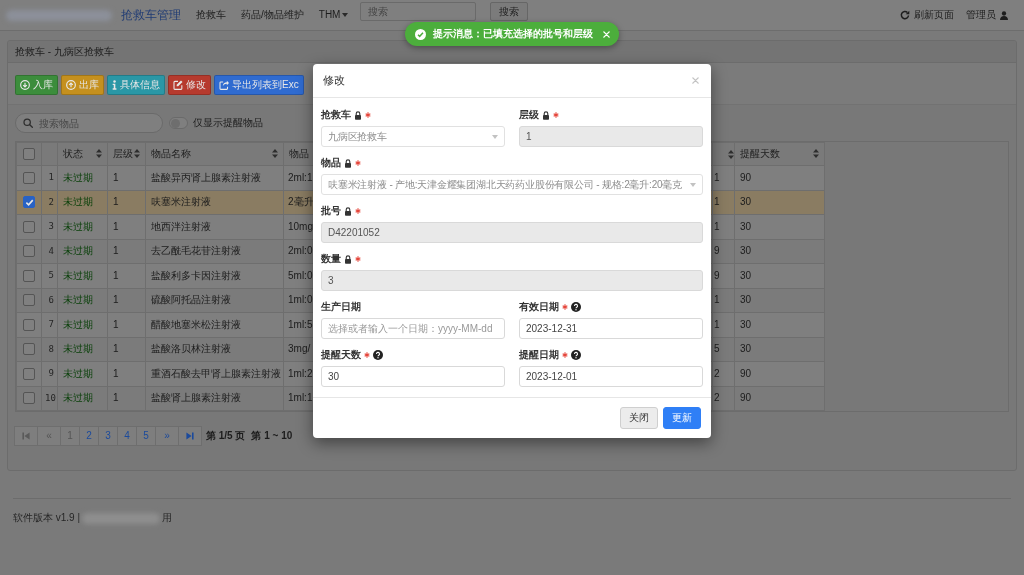 This screenshot has height=575, width=1024. I want to click on circle-arrow-down-icon, so click(25, 85).